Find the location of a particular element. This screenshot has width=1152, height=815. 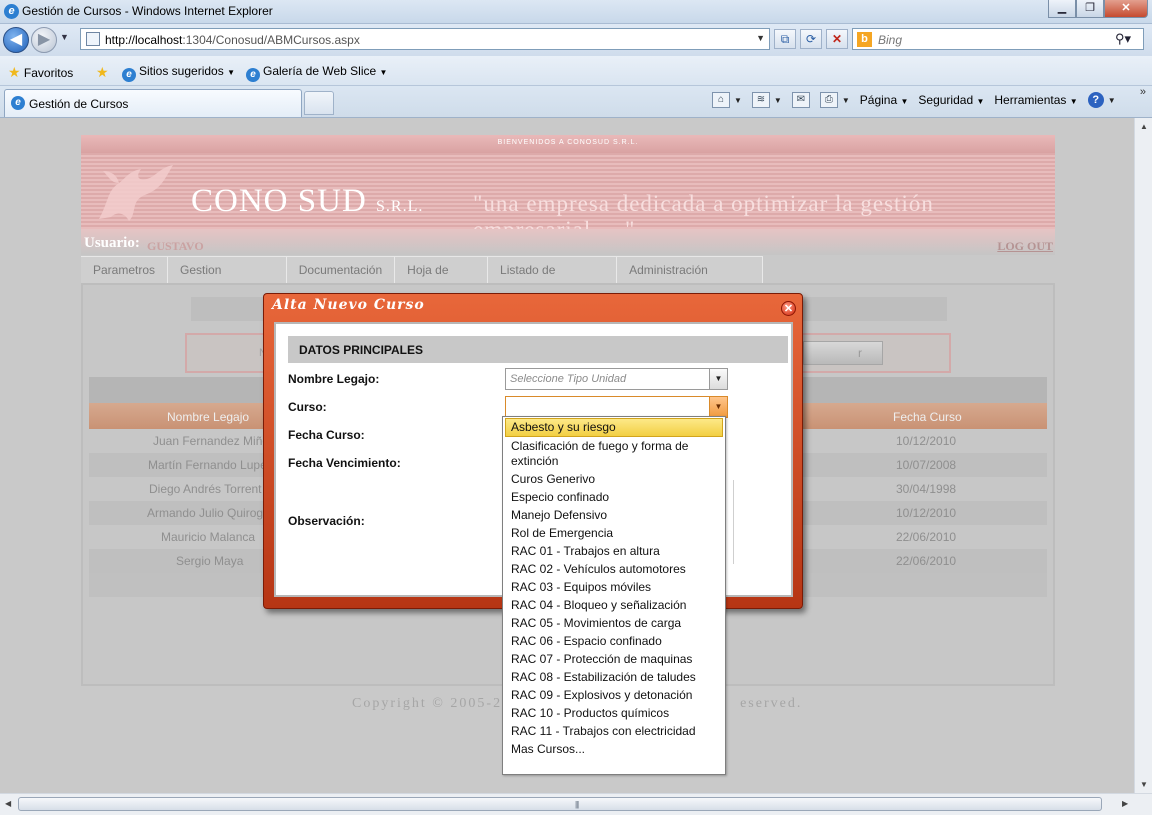

dropdown-option: RAC 09 - Explosivos y detonación is located at coordinates (614, 696).